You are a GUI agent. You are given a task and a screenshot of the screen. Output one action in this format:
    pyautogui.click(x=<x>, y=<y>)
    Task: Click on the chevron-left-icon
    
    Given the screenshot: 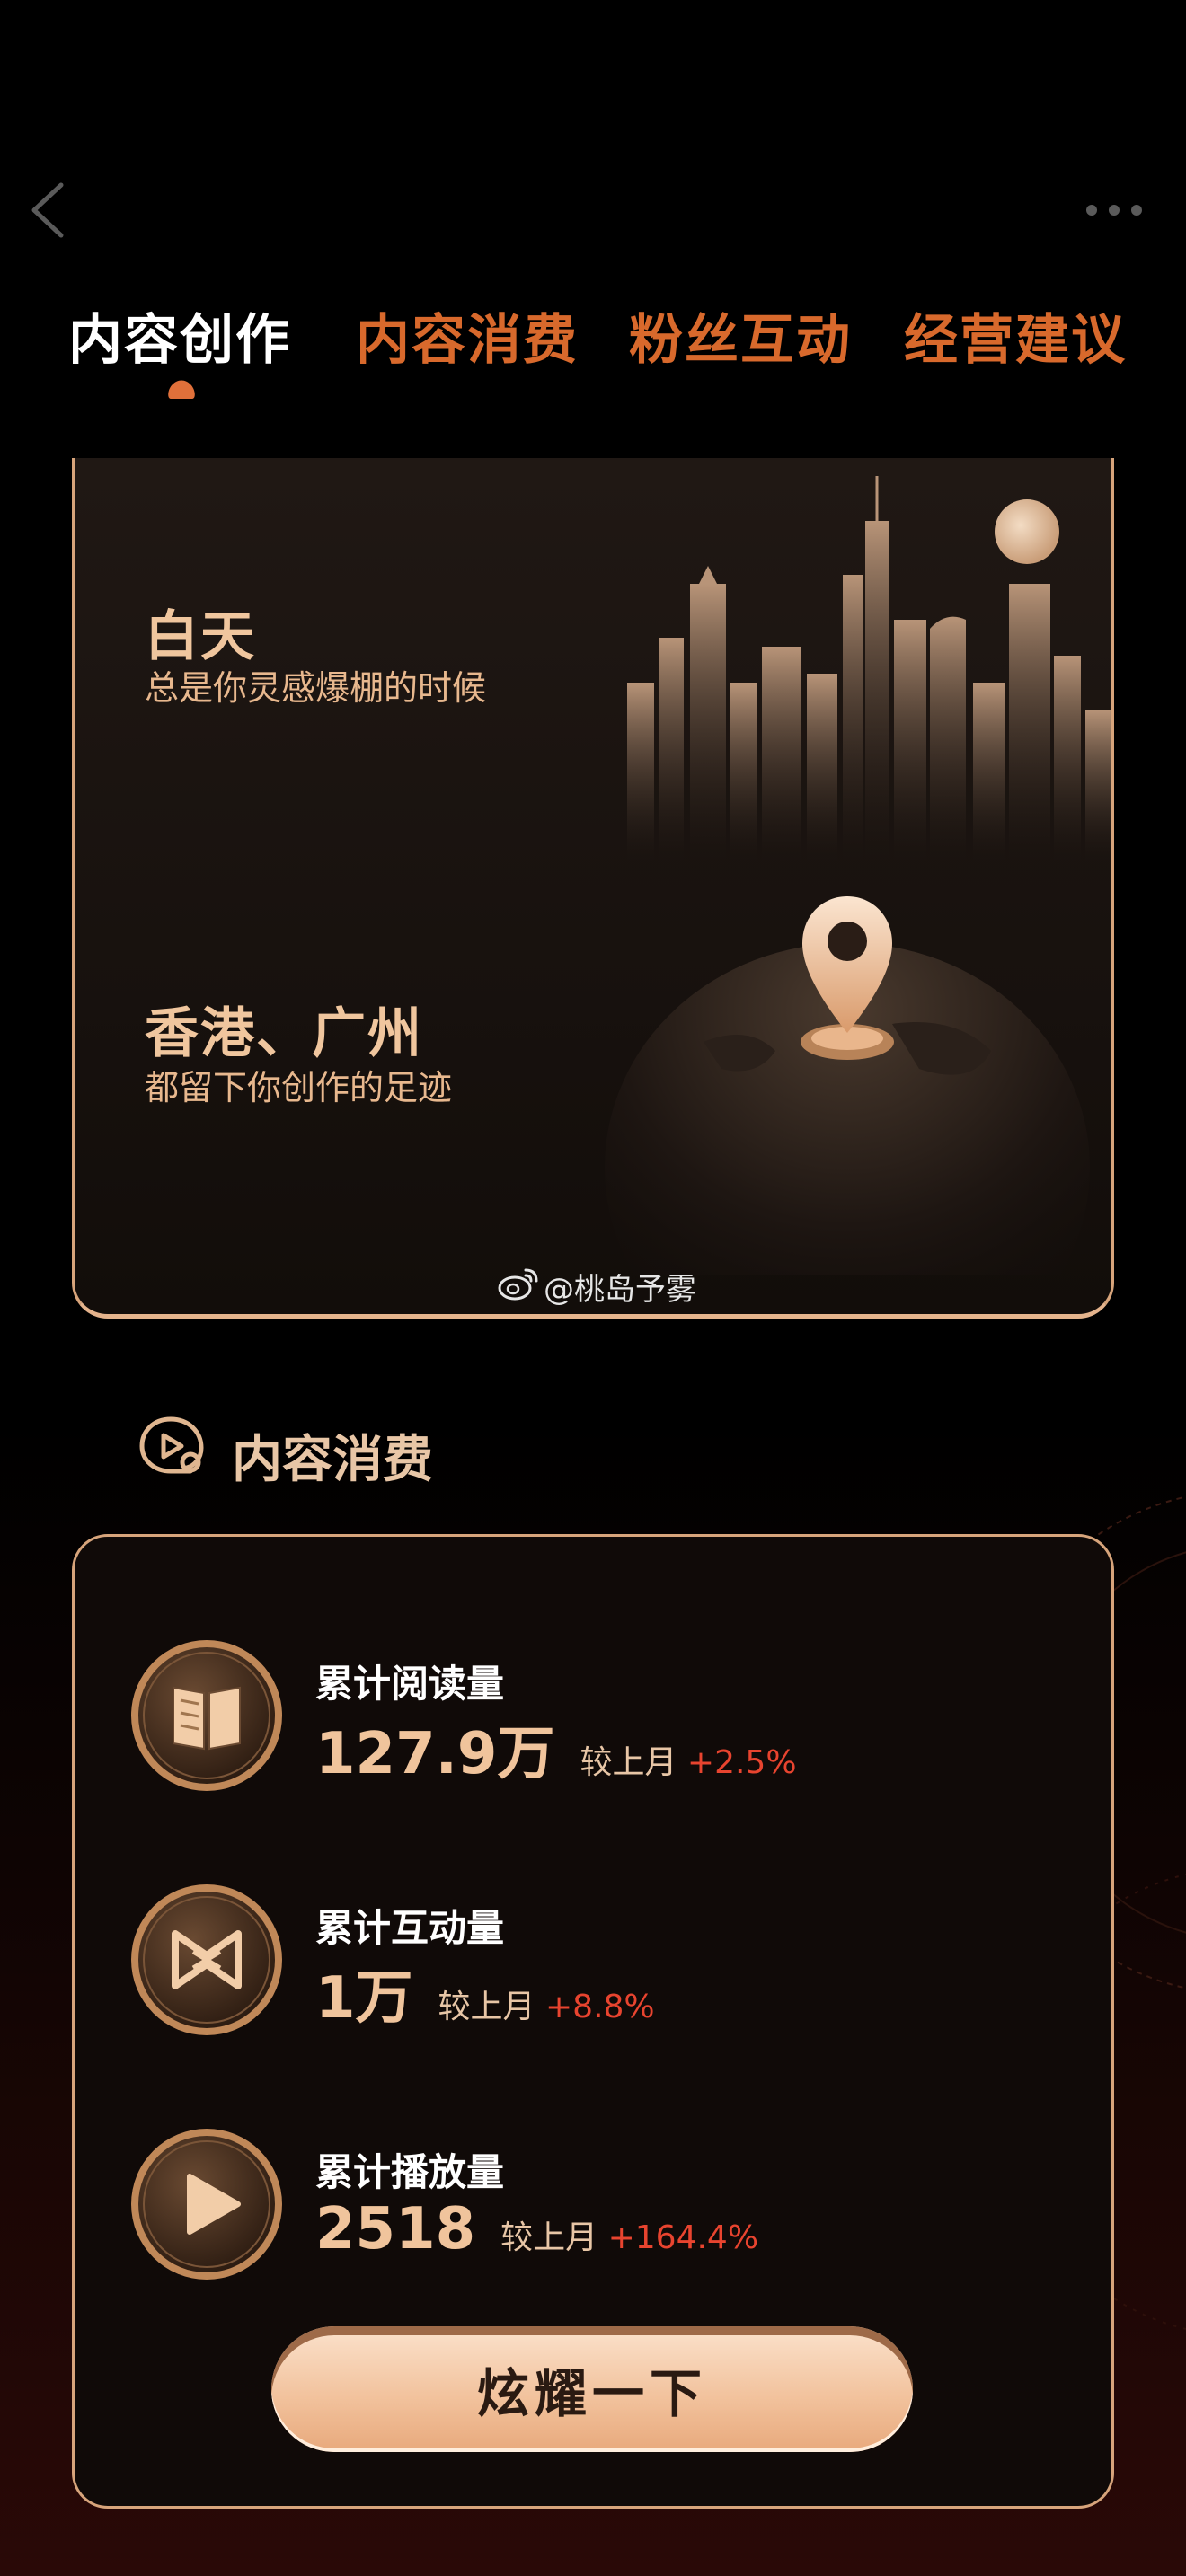 What is the action you would take?
    pyautogui.click(x=48, y=210)
    